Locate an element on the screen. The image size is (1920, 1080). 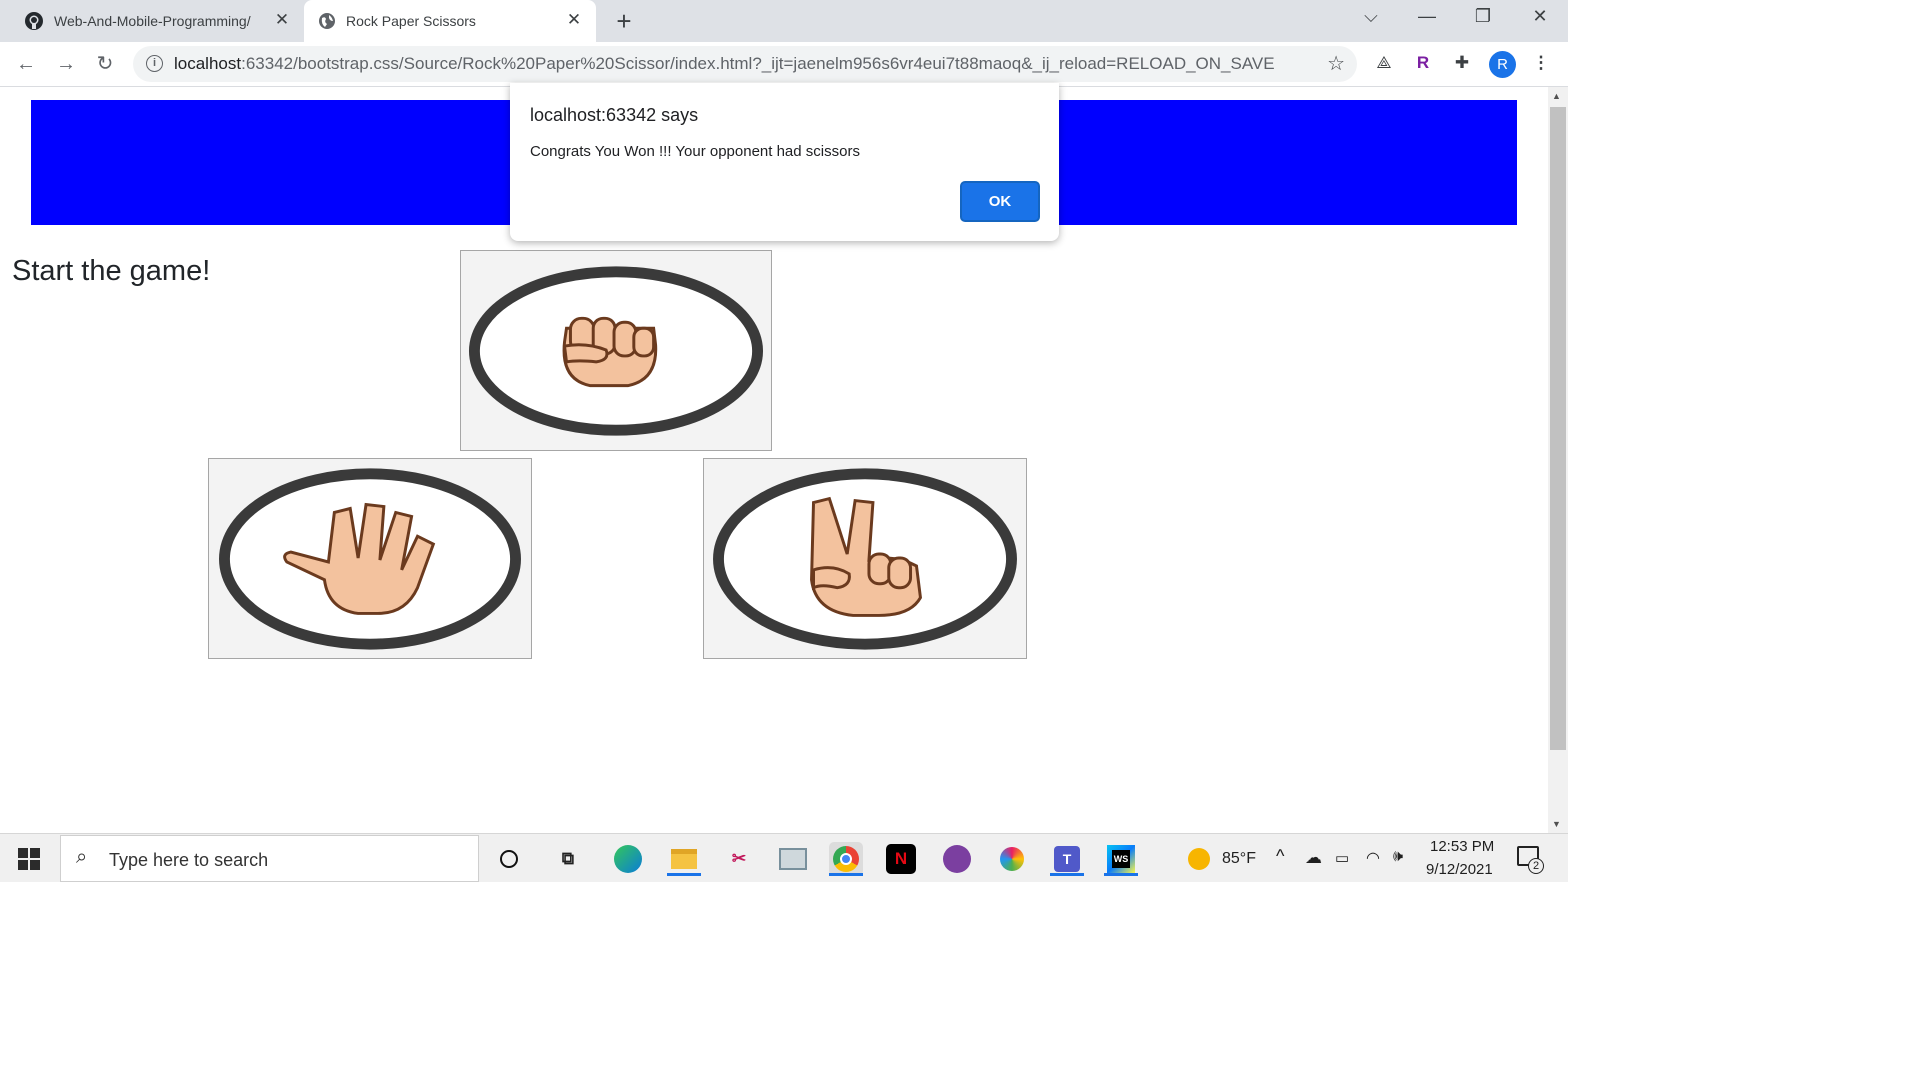
onedrive-cloud-icon: ☁ is located at coordinates (1313, 858).